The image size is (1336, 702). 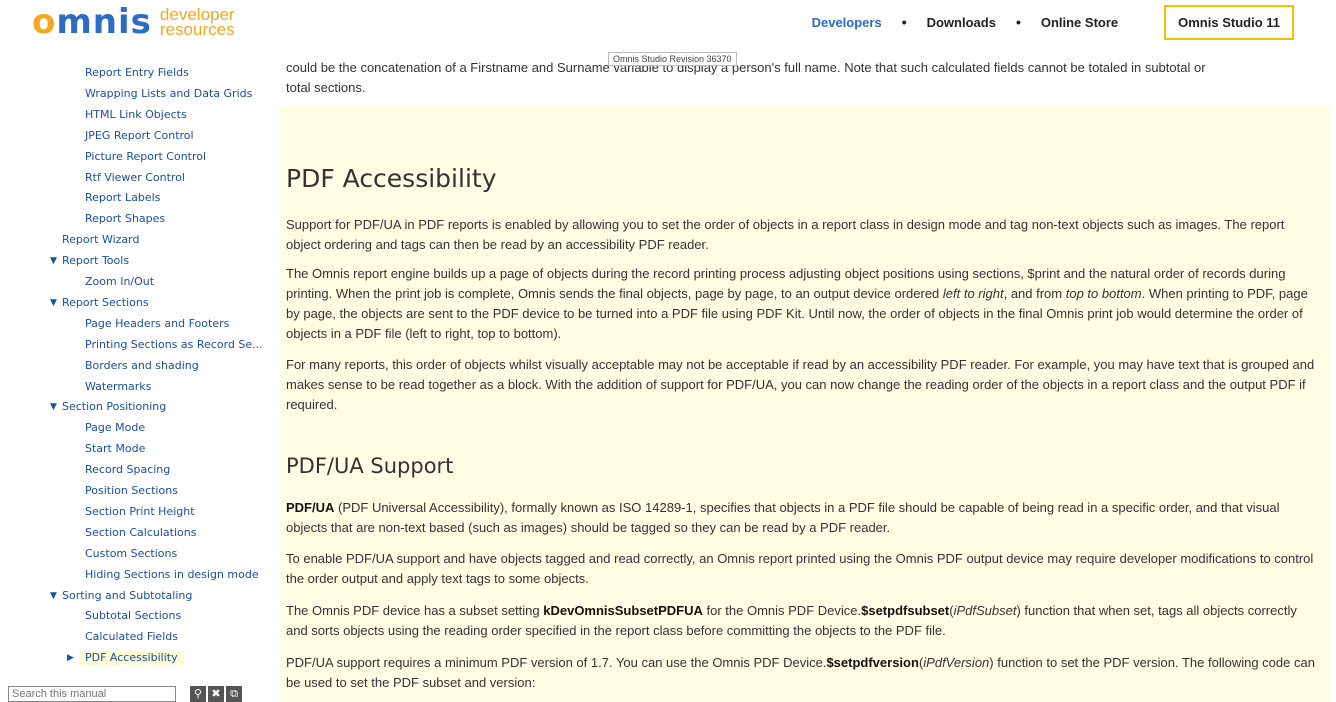 I want to click on sidebar-item: Rtf Viewer Control, so click(x=135, y=178).